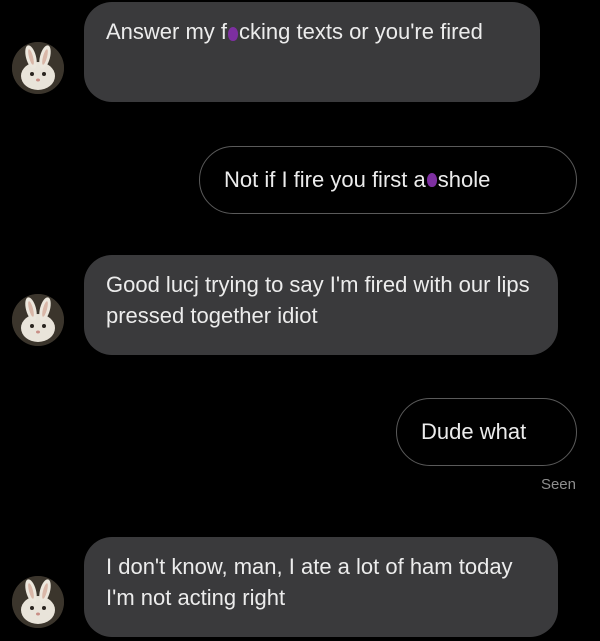  Describe the element at coordinates (558, 484) in the screenshot. I see `seen-status: Seen` at that location.